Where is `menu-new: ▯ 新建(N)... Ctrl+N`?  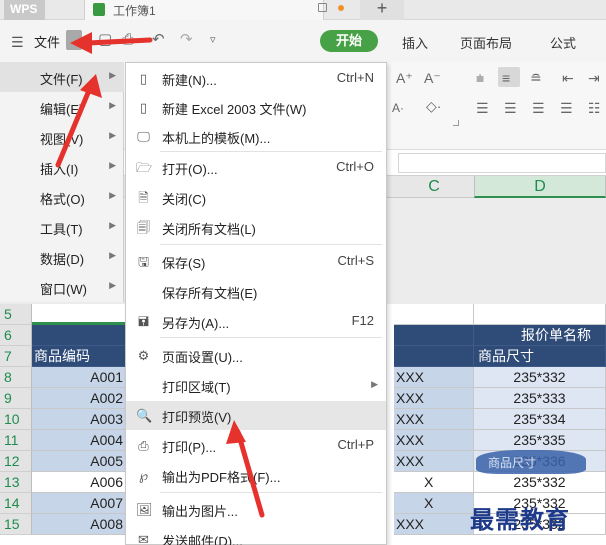 menu-new: ▯ 新建(N)... Ctrl+N is located at coordinates (256, 78).